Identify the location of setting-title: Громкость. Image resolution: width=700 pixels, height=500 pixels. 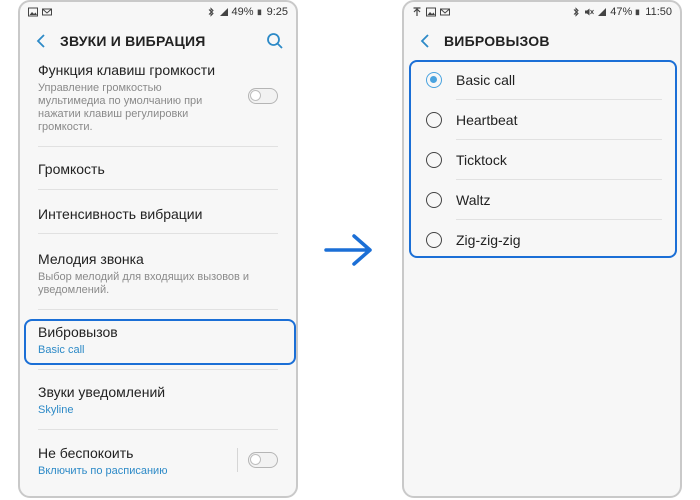
(71, 169).